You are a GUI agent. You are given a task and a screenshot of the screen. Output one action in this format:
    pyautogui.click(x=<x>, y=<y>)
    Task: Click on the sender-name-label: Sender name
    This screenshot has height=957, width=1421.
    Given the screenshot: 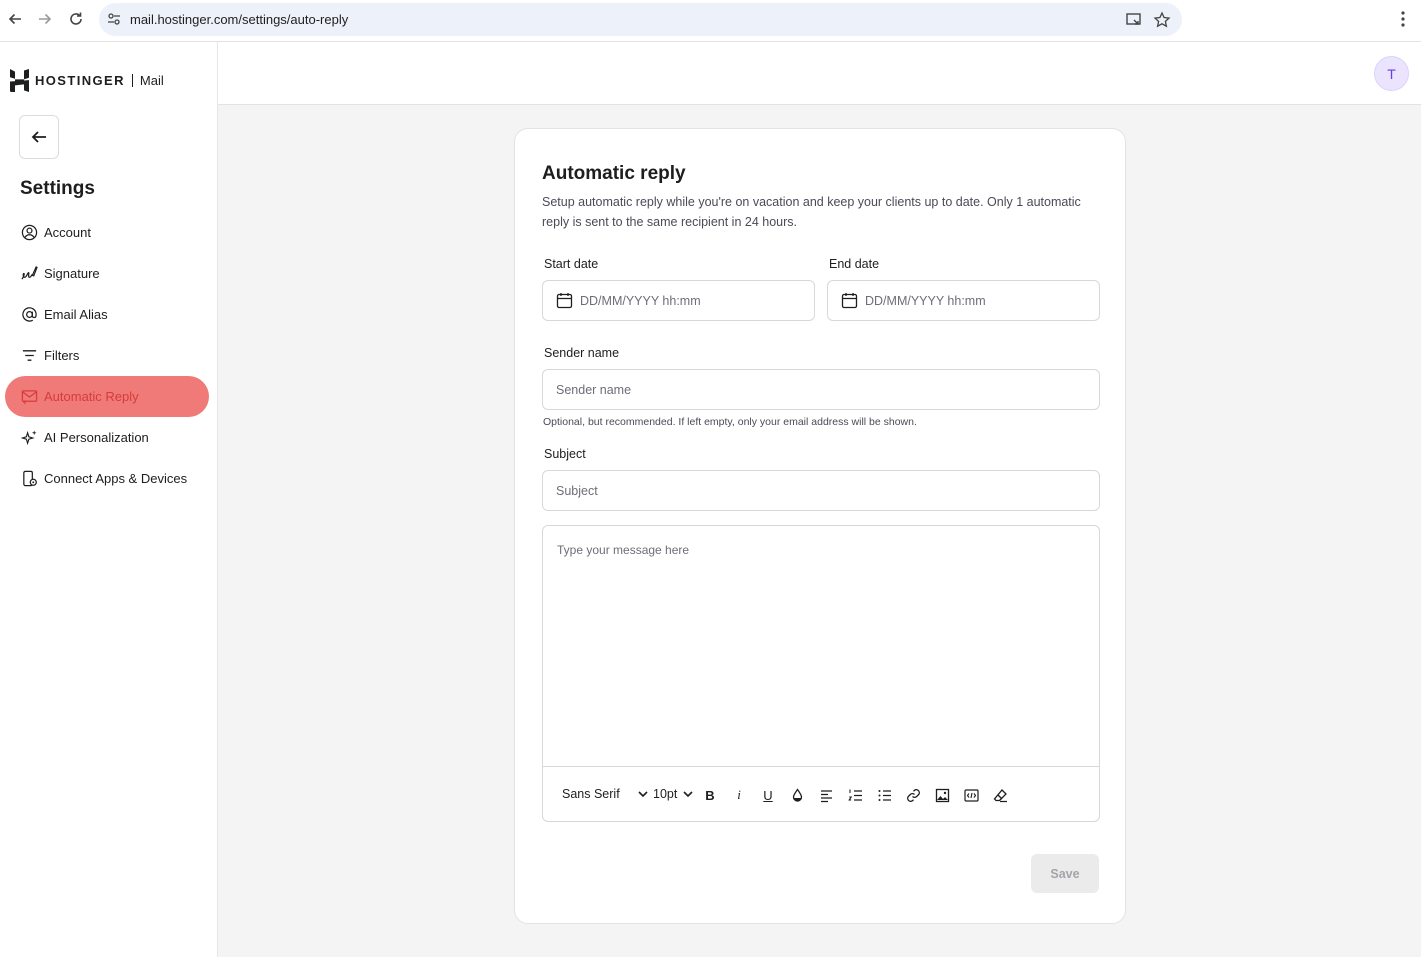 What is the action you would take?
    pyautogui.click(x=582, y=353)
    